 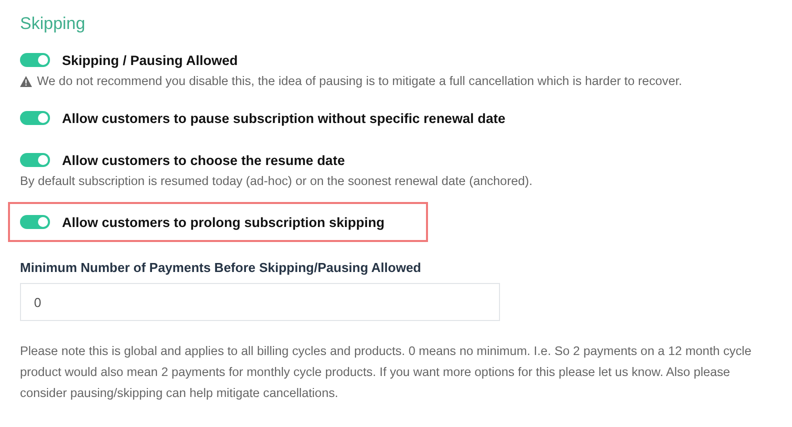 What do you see at coordinates (53, 24) in the screenshot?
I see `section-title: Skipping` at bounding box center [53, 24].